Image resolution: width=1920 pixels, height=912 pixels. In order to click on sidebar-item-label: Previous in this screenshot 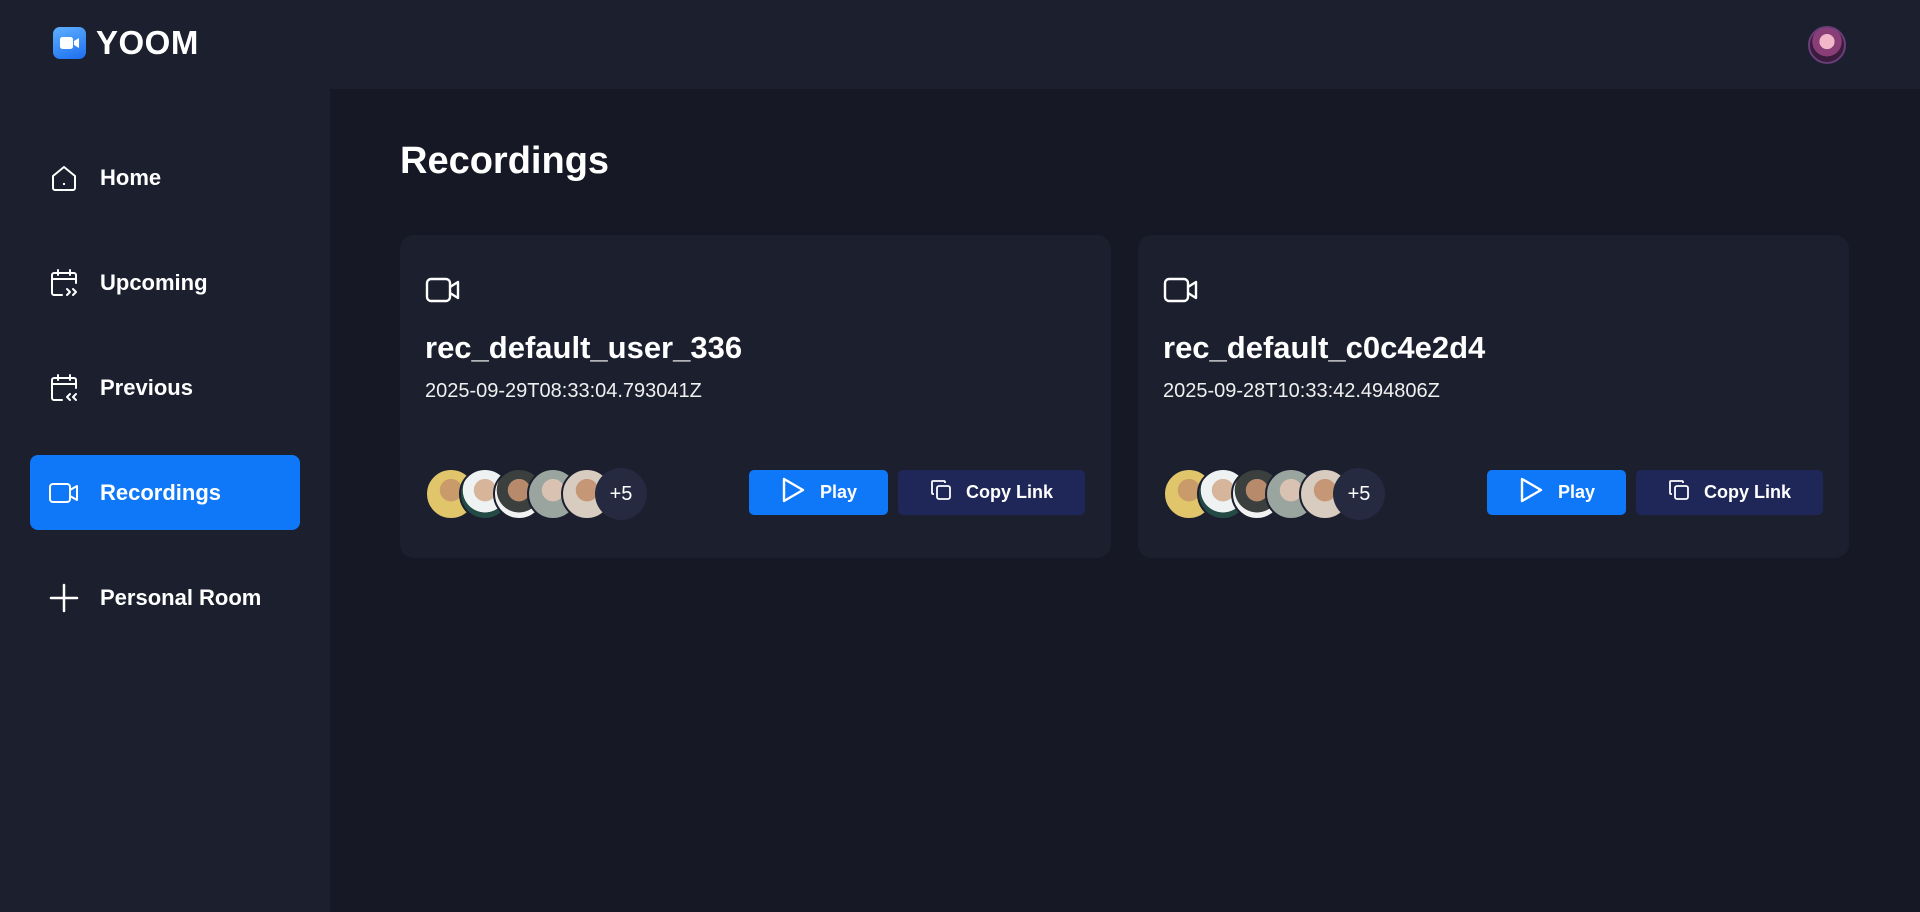, I will do `click(146, 387)`.